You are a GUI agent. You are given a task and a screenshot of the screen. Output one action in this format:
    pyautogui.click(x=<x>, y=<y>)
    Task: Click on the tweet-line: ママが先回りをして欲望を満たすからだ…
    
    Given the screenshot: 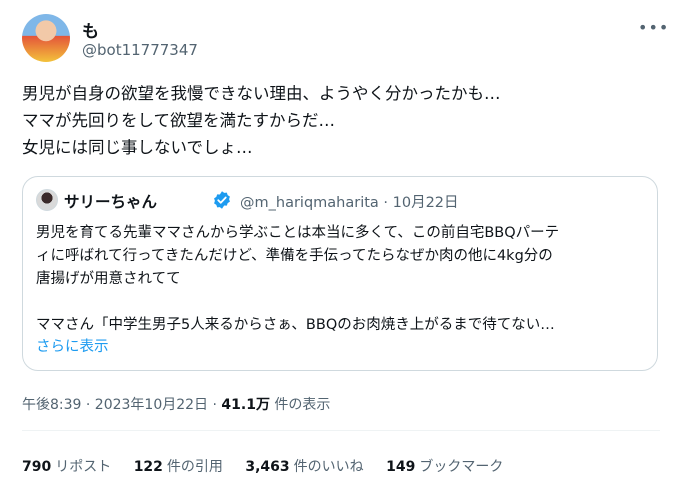 What is the action you would take?
    pyautogui.click(x=179, y=120)
    